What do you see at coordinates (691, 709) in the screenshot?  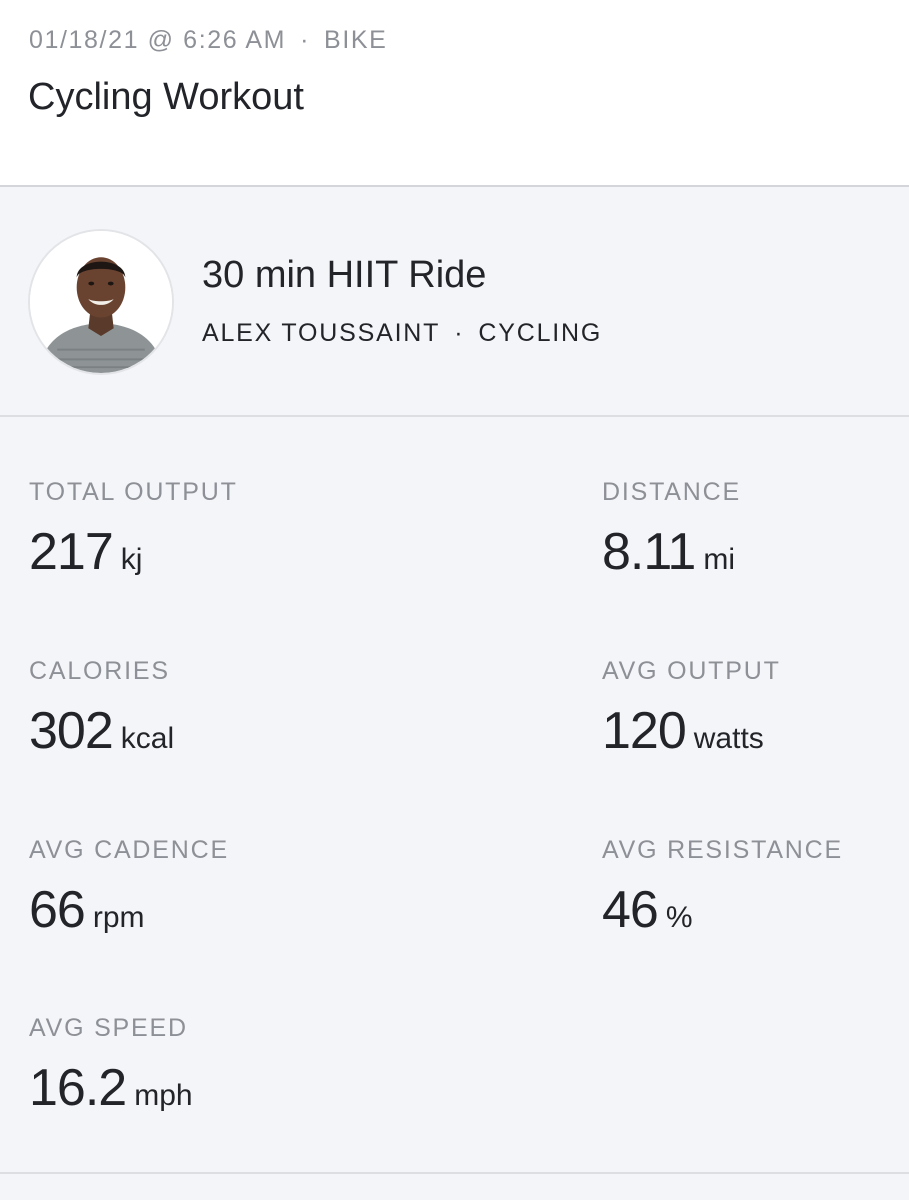 I see `stat-avg-output: AVG OUTPUT 120 watts` at bounding box center [691, 709].